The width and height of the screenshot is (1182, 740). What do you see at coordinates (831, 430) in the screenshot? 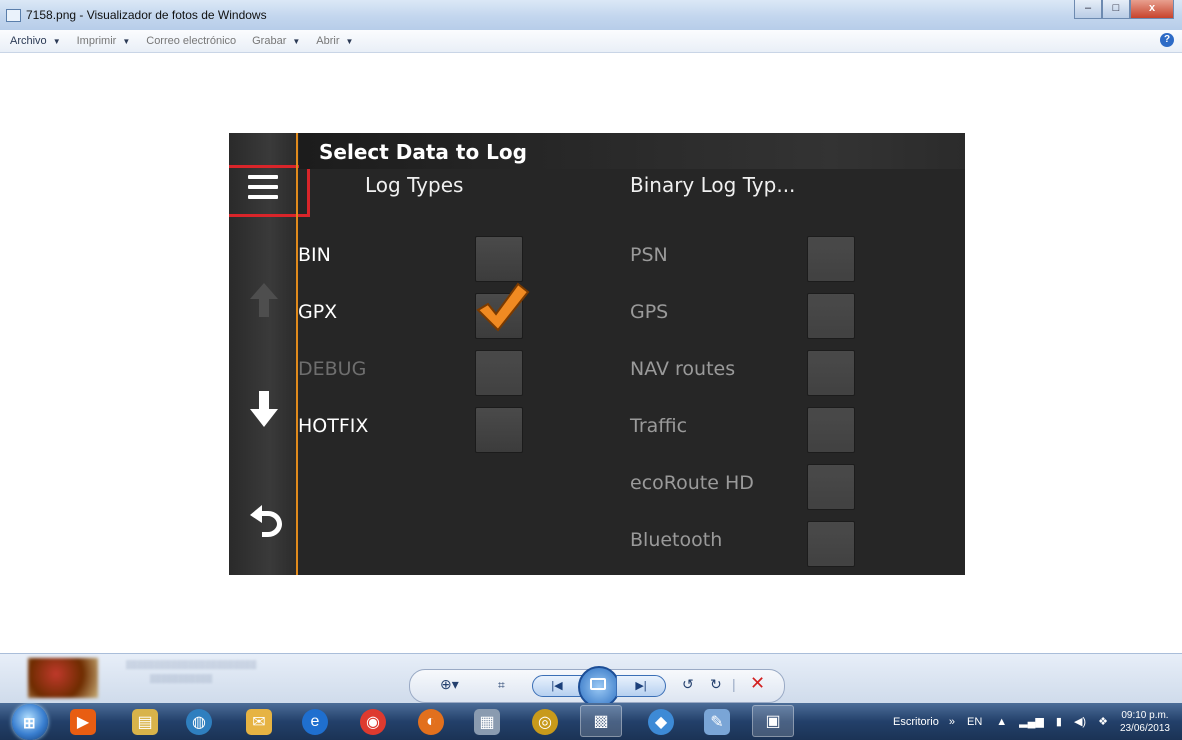
I see `binary-traffic-checkbox` at bounding box center [831, 430].